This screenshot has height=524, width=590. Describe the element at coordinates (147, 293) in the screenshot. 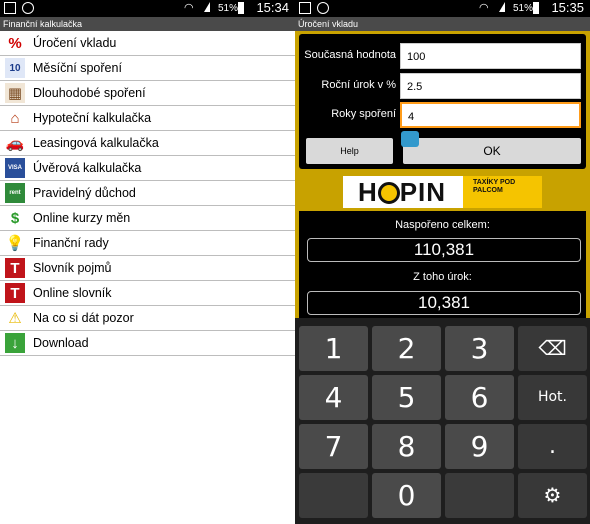

I see `menu-item: T Online slovník` at that location.